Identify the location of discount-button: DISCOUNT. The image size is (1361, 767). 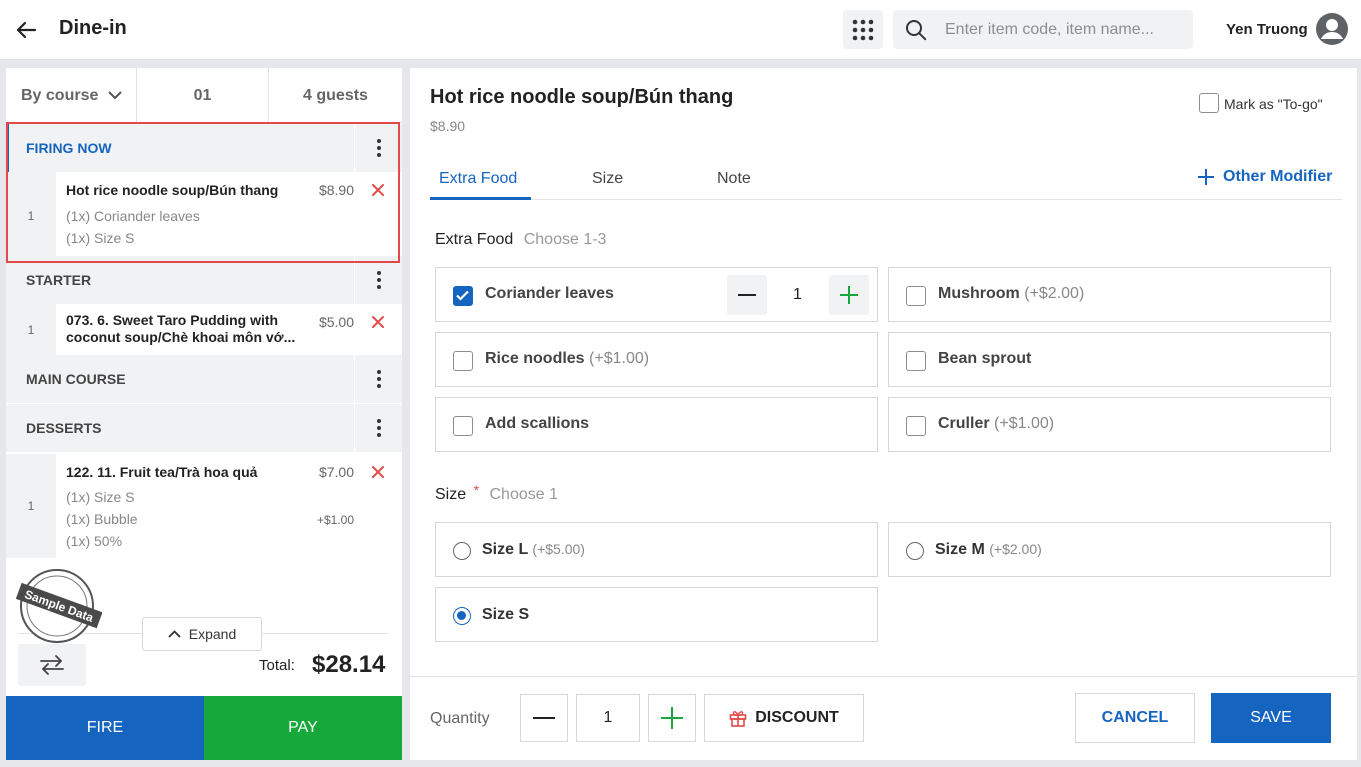
(784, 718).